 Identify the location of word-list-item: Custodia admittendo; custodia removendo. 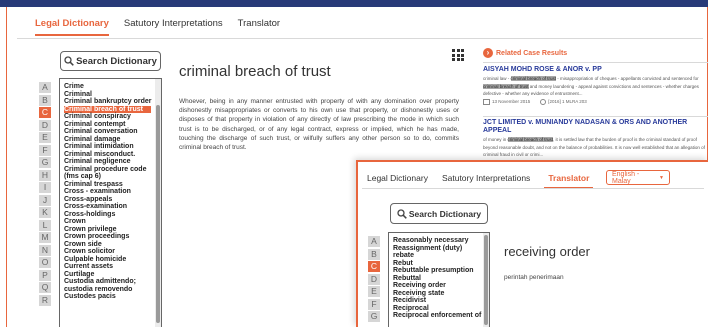
(112, 285).